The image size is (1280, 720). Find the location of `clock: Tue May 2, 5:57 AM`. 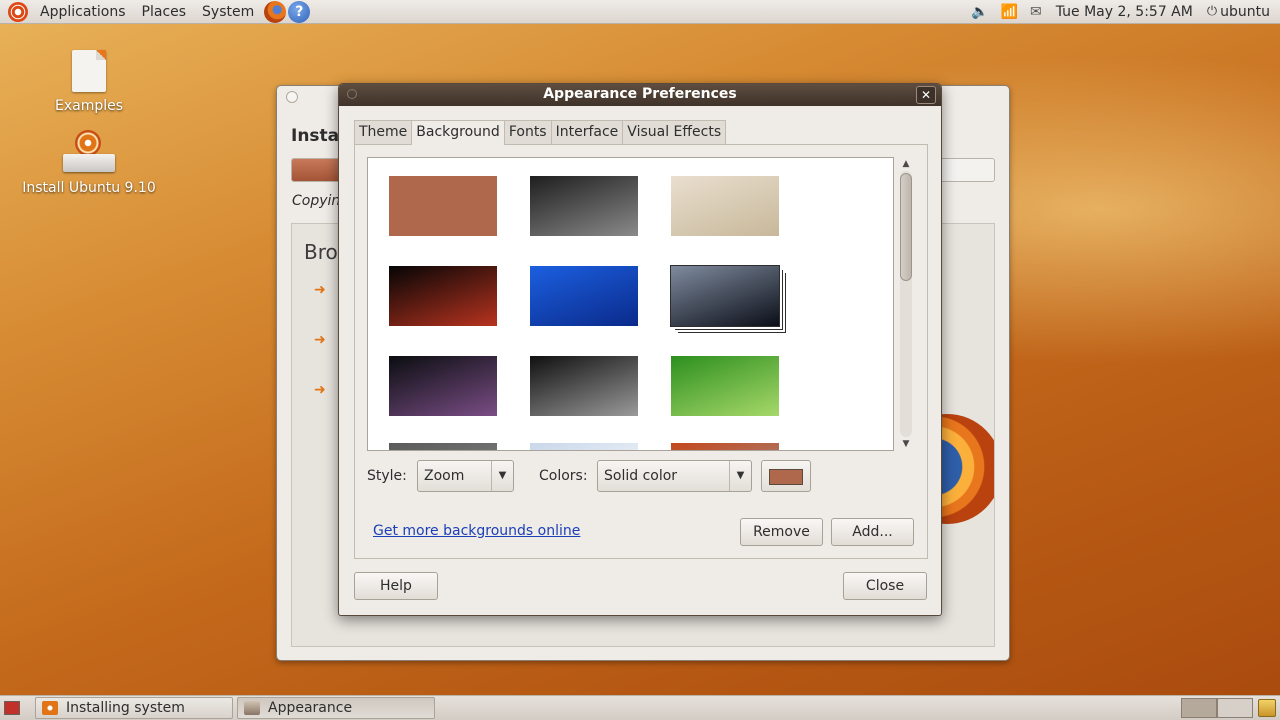

clock: Tue May 2, 5:57 AM is located at coordinates (1124, 12).